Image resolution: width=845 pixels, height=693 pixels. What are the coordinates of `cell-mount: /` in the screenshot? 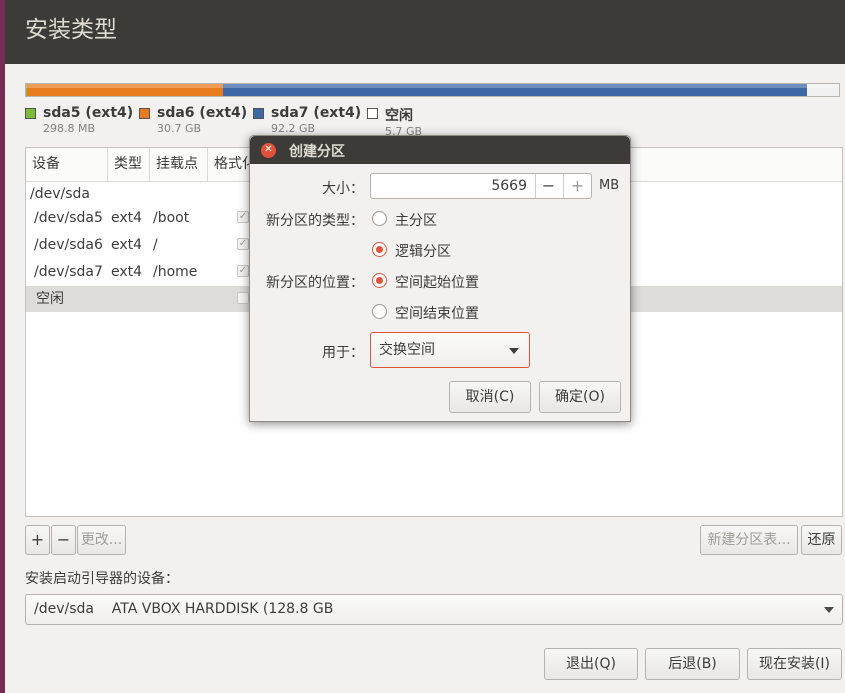 It's located at (155, 245).